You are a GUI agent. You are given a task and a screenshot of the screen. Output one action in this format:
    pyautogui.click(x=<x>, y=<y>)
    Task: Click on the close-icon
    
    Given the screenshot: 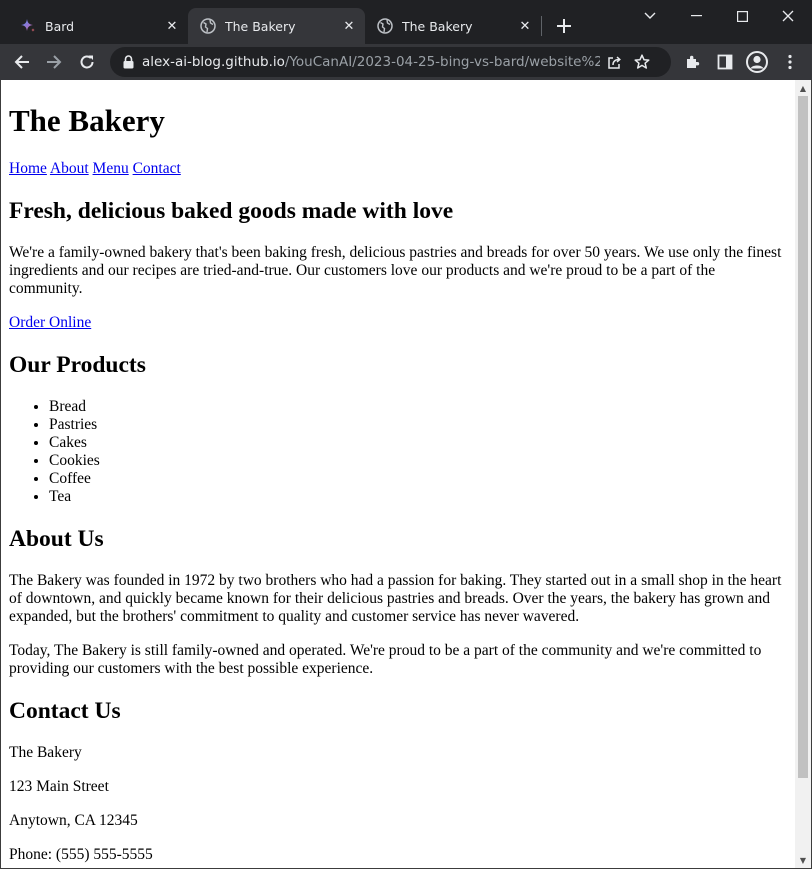 What is the action you would take?
    pyautogui.click(x=788, y=16)
    